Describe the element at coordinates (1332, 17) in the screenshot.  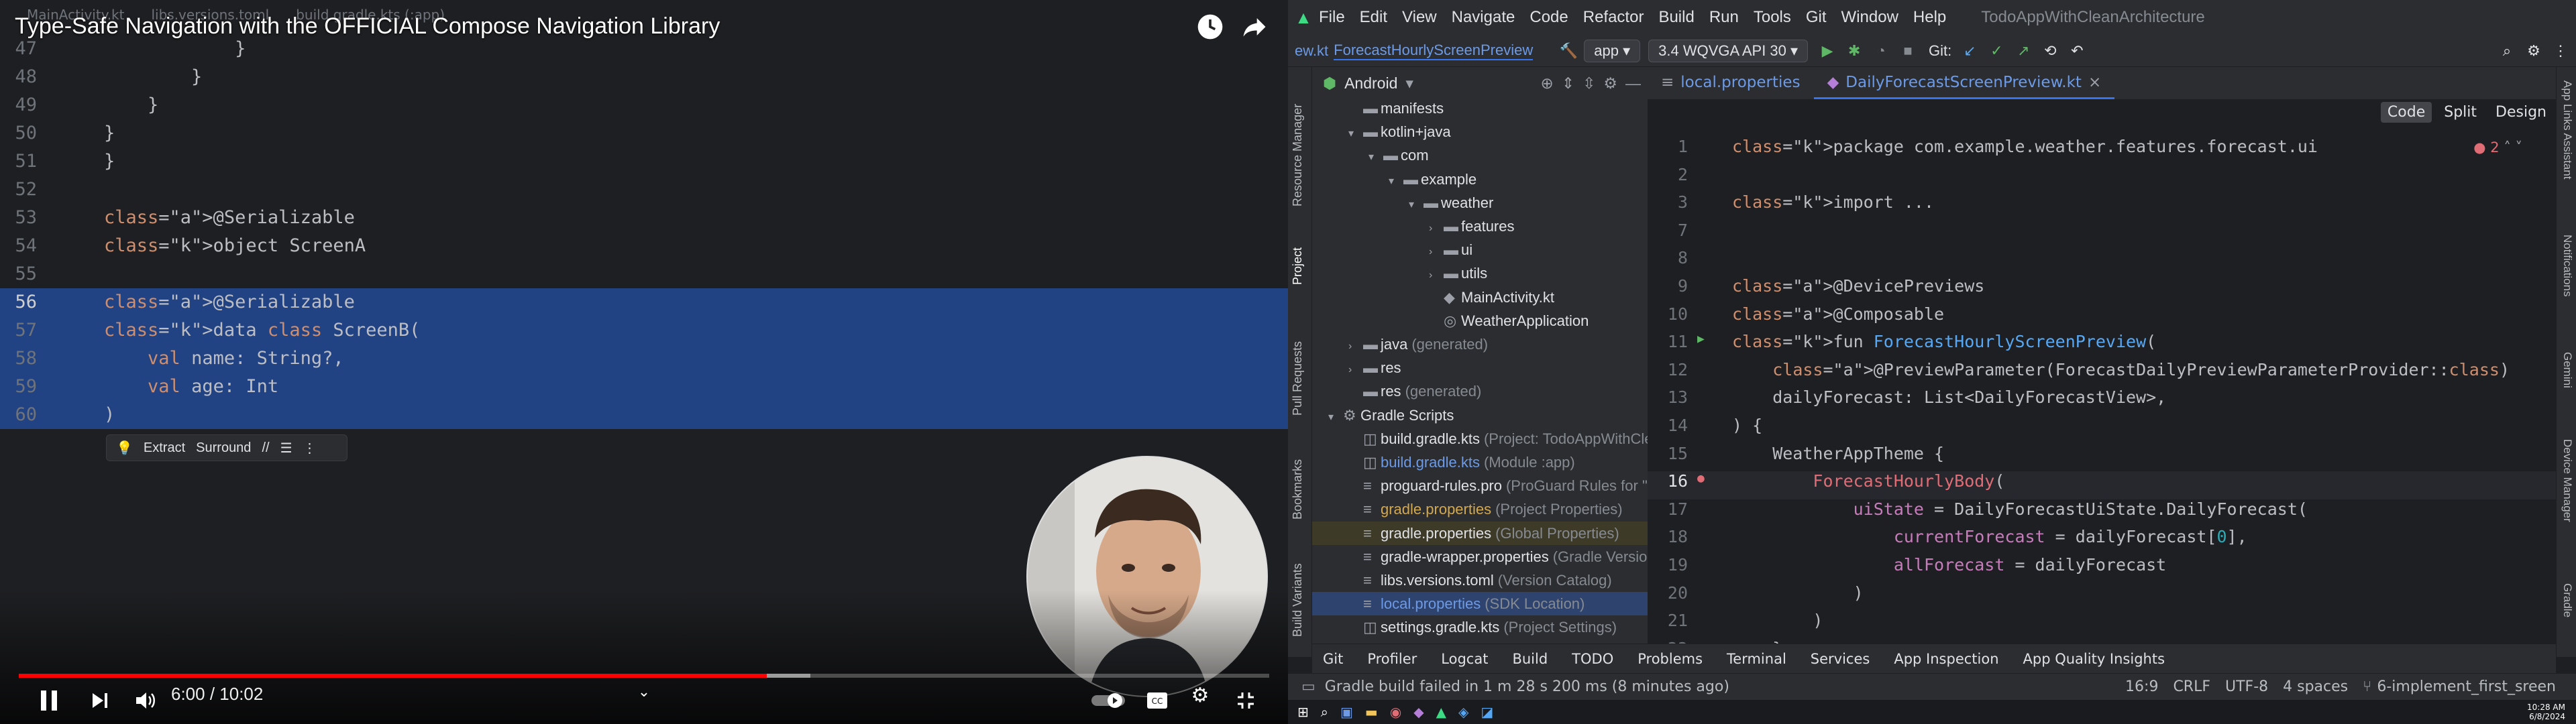
I see `menu-item-file: File` at that location.